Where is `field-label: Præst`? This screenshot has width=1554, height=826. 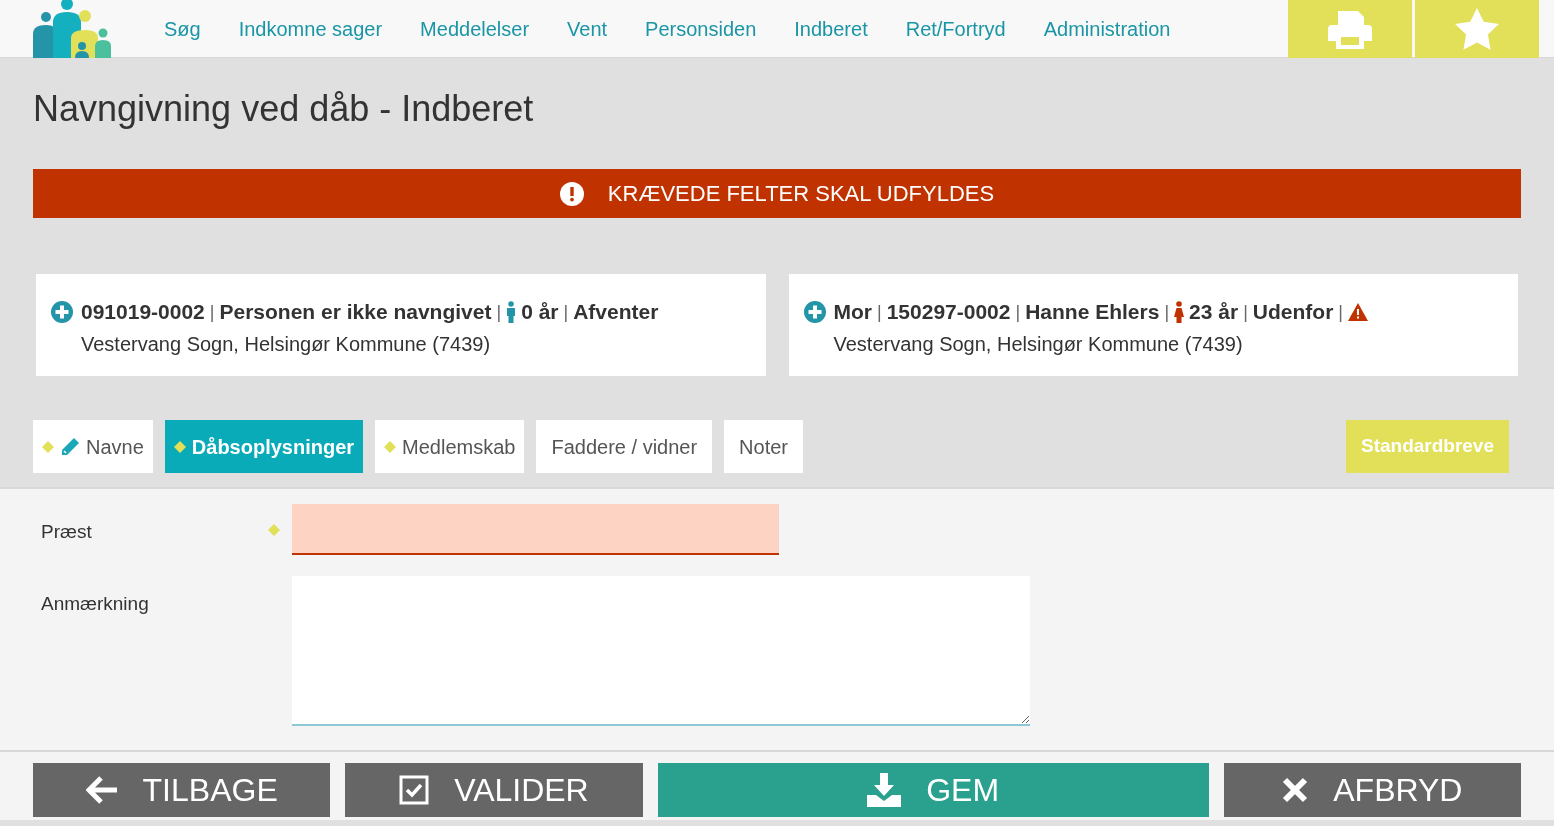
field-label: Præst is located at coordinates (67, 532).